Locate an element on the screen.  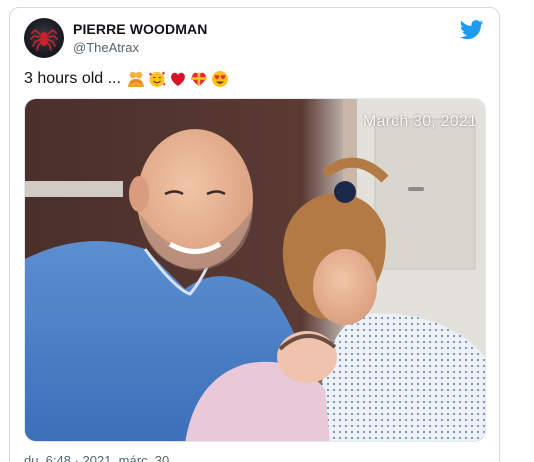
emoji-row is located at coordinates (178, 79).